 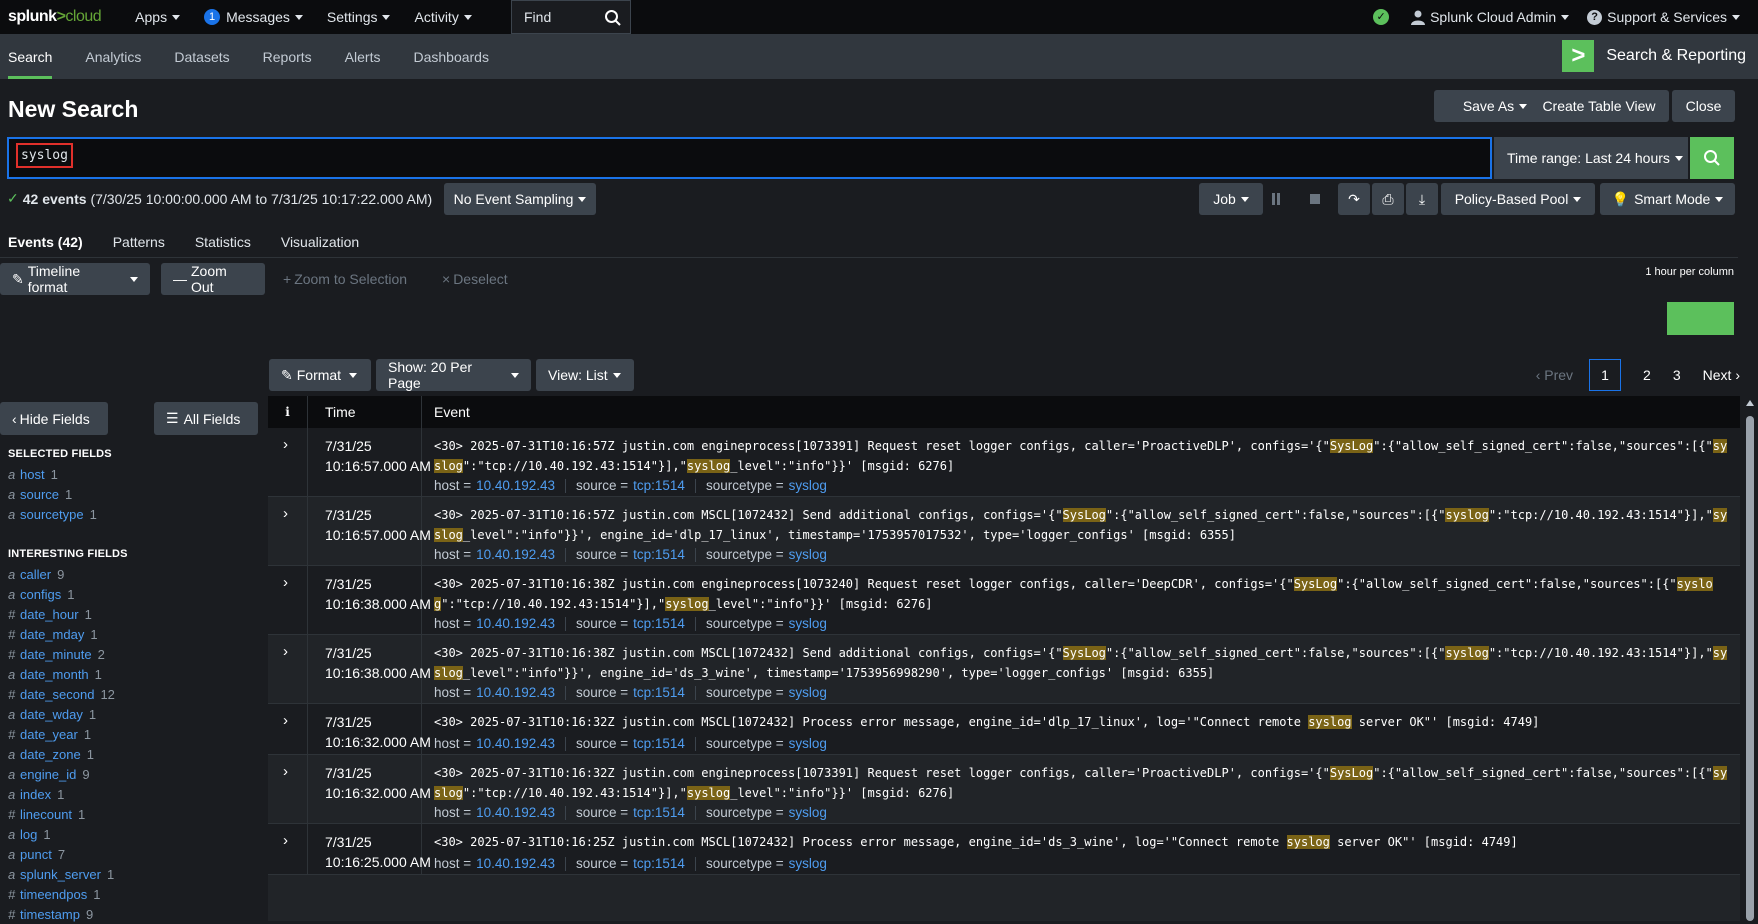 What do you see at coordinates (54, 674) in the screenshot?
I see `field-name: date_month` at bounding box center [54, 674].